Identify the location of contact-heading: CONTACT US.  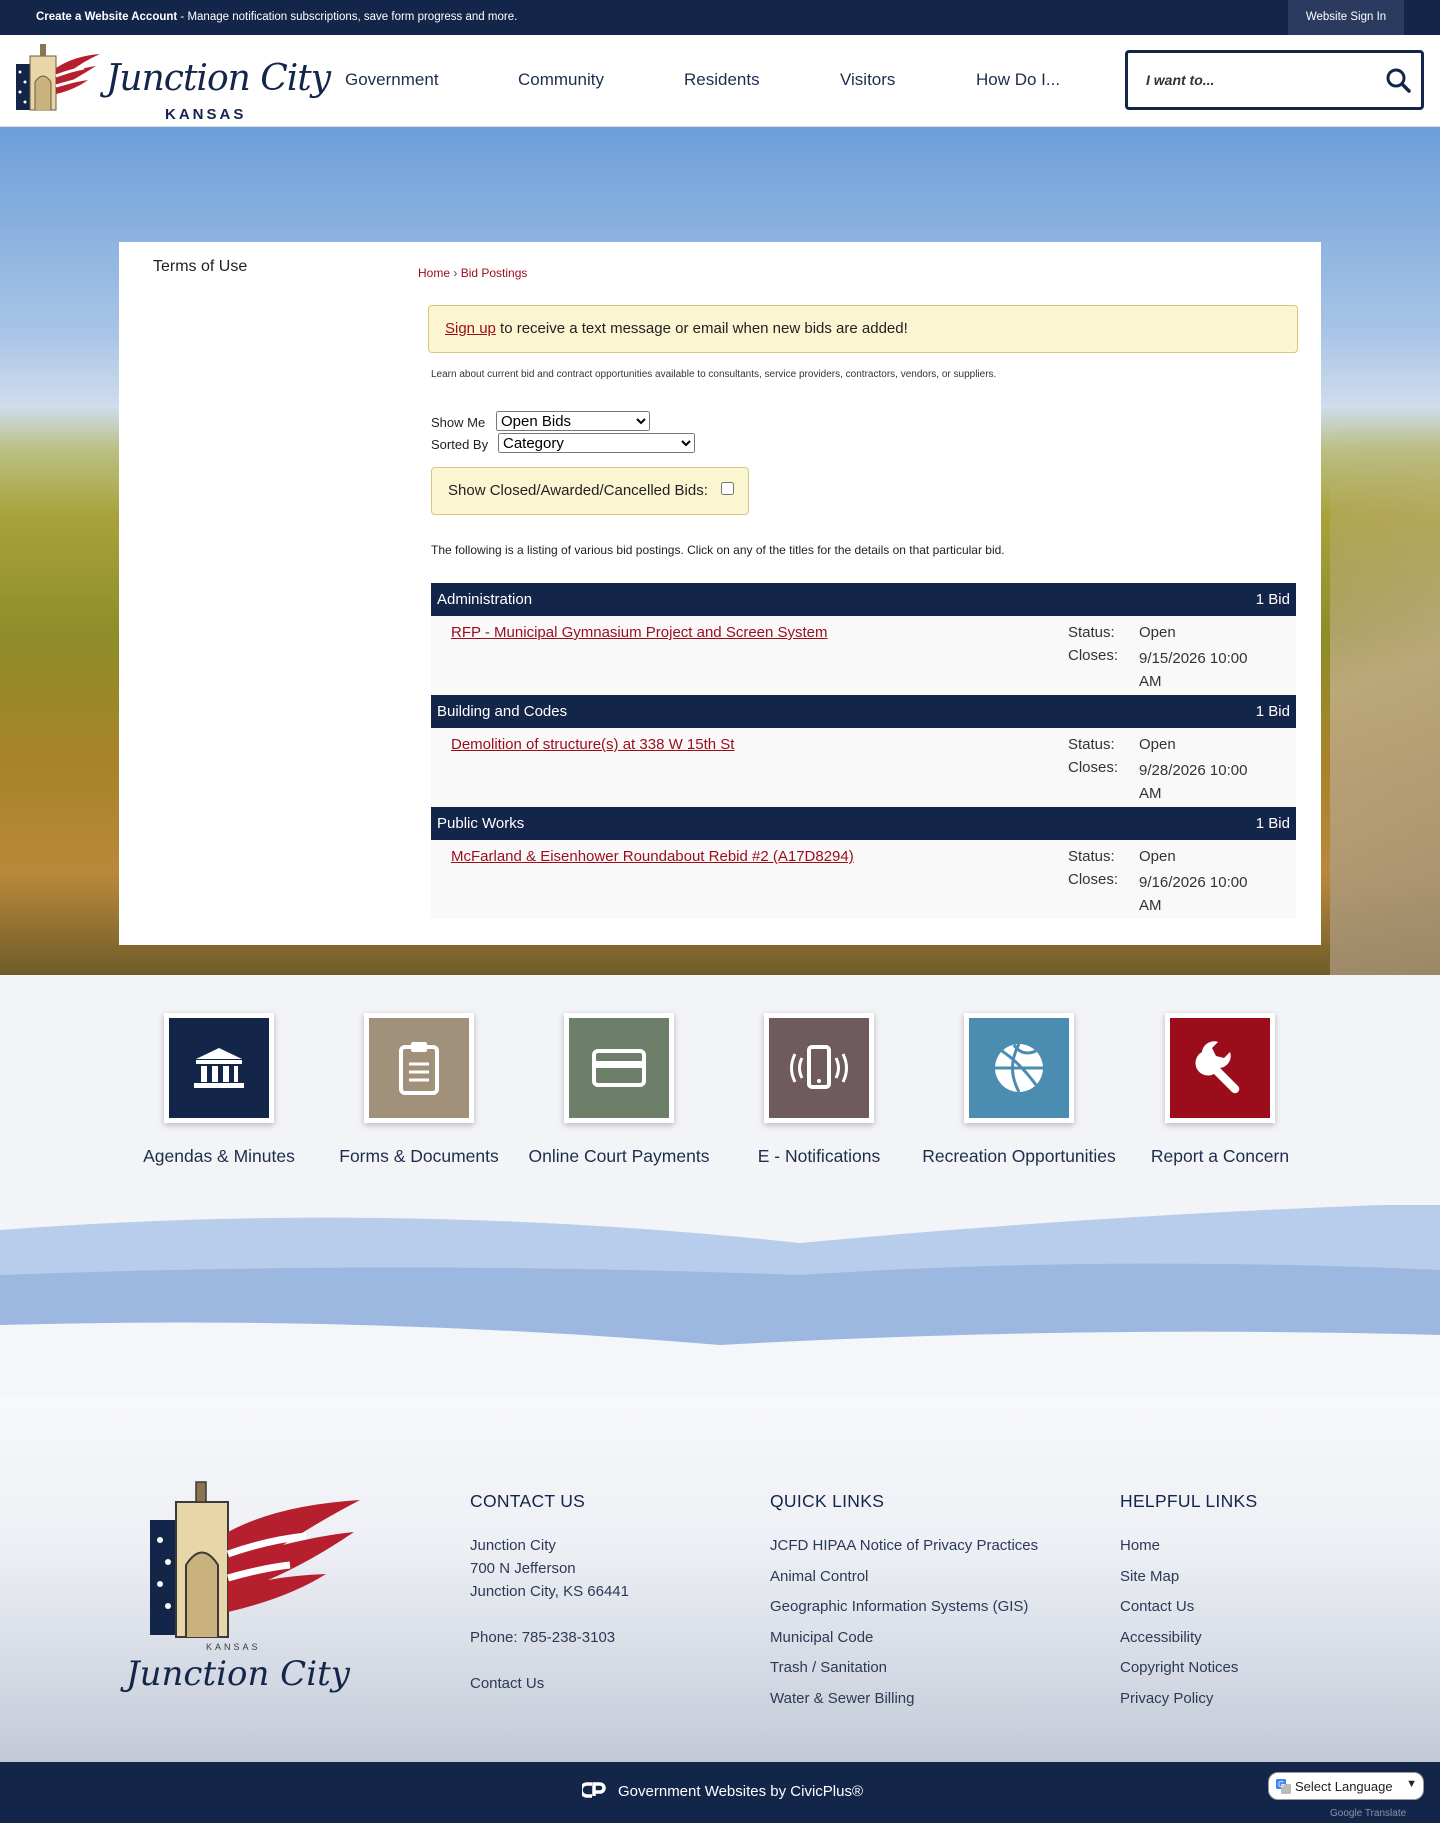
(528, 1501).